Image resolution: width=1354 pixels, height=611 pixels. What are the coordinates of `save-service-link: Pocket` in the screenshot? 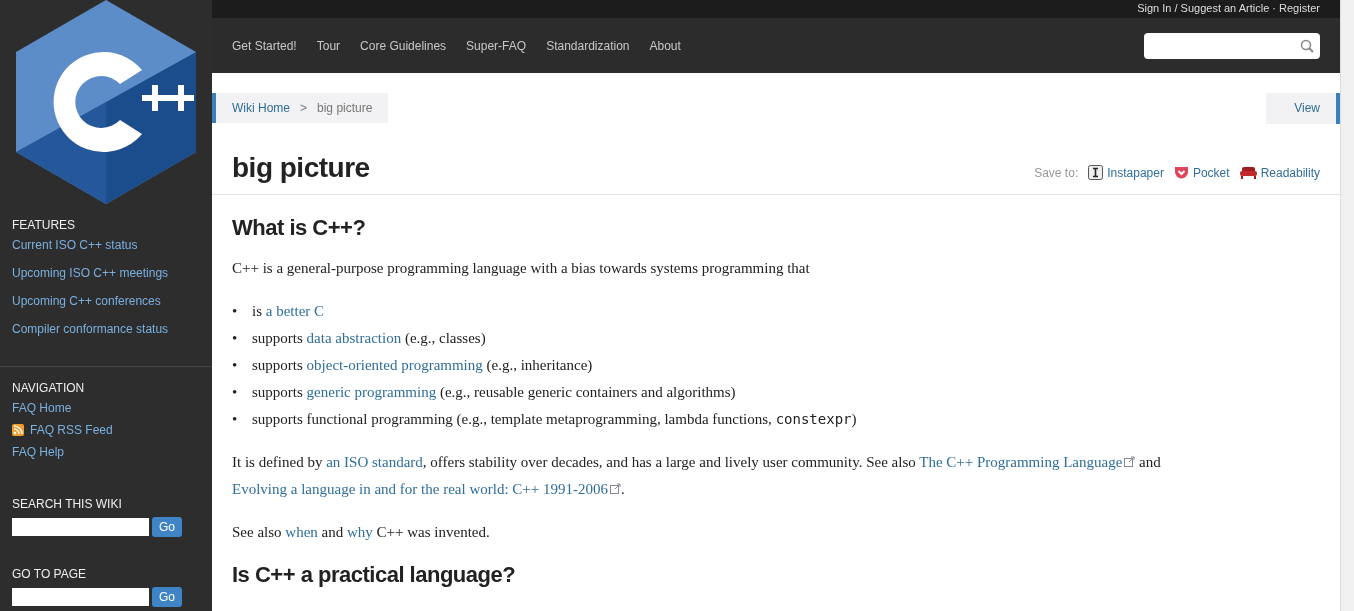 It's located at (1201, 172).